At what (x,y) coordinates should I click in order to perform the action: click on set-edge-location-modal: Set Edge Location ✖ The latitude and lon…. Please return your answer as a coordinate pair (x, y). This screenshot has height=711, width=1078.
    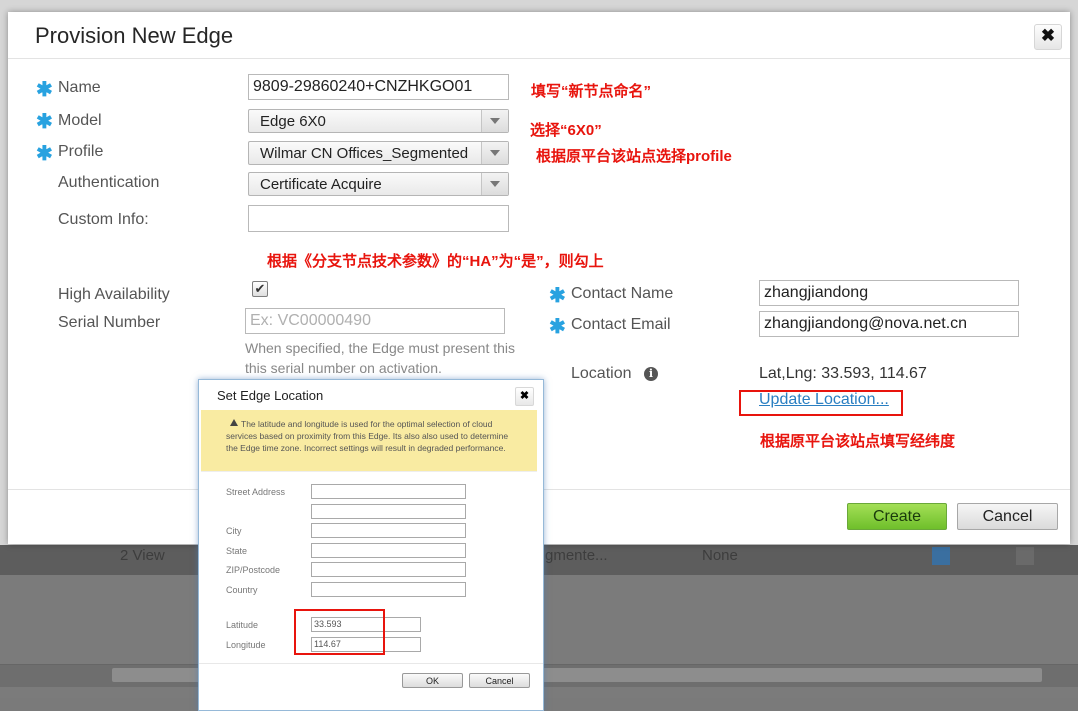
    Looking at the image, I should click on (371, 545).